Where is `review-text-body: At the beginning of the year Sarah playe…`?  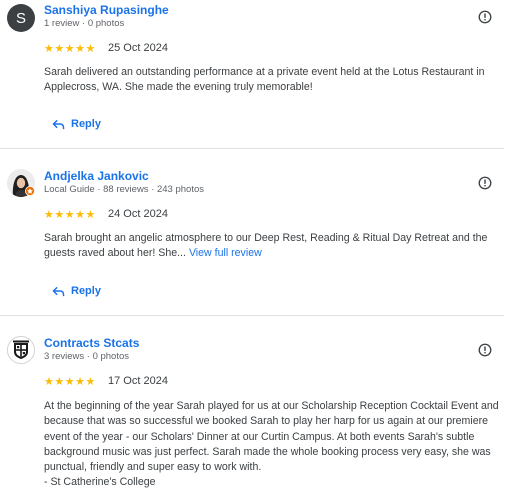
review-text-body: At the beginning of the year Sarah playe… is located at coordinates (271, 437).